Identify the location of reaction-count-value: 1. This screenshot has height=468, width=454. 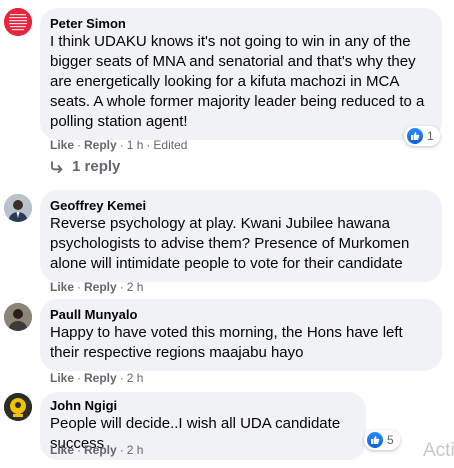
(430, 136).